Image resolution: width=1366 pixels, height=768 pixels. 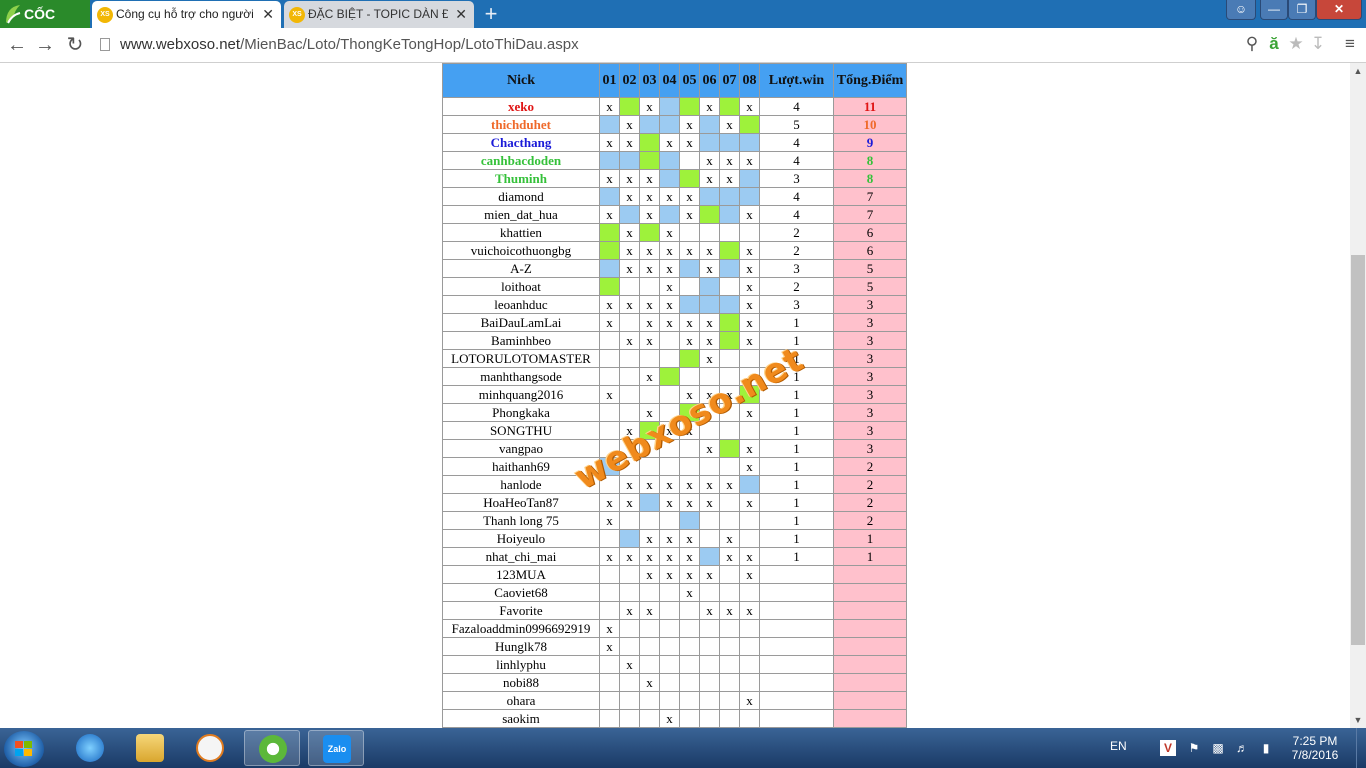 I want to click on wins-cell, so click(x=796, y=610).